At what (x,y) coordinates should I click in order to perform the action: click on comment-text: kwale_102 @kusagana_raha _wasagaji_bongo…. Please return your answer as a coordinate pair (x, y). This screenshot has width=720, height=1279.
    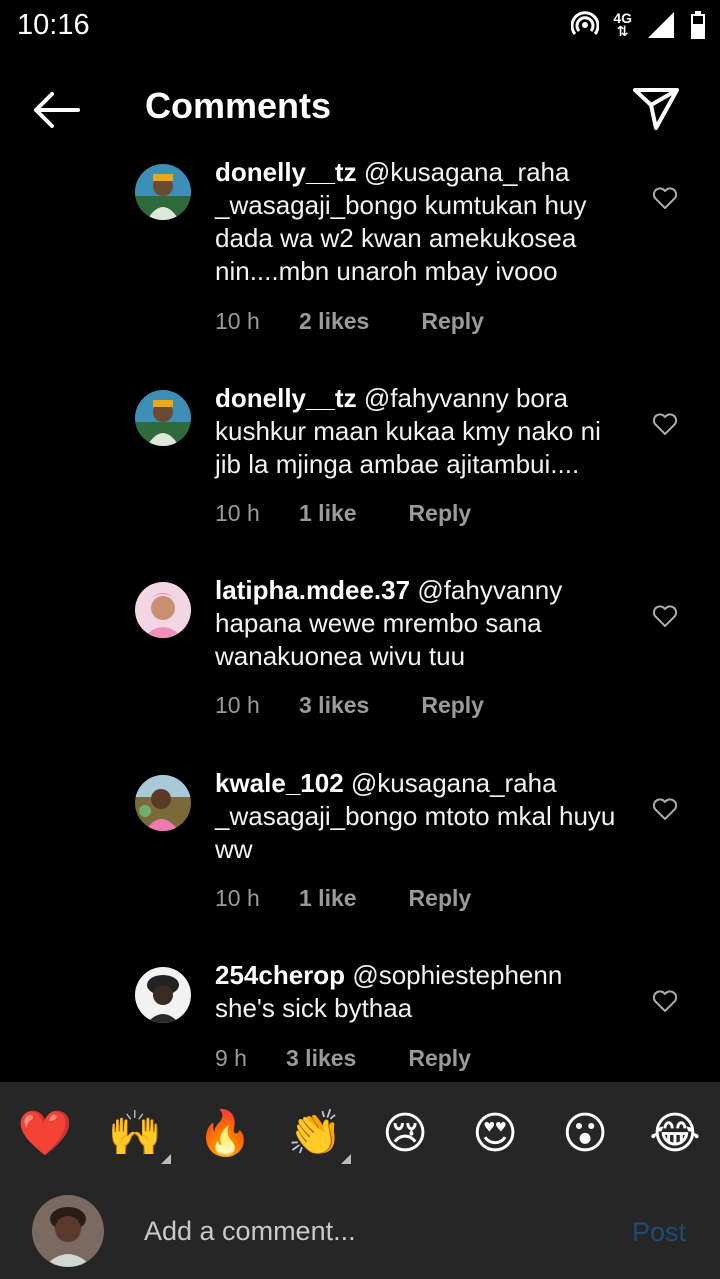
    Looking at the image, I should click on (417, 816).